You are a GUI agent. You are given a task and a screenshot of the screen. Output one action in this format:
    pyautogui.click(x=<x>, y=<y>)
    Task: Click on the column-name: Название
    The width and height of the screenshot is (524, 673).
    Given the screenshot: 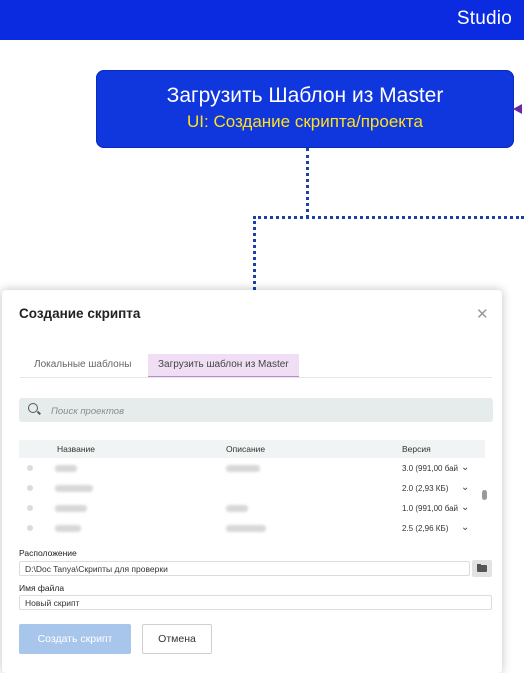 What is the action you would take?
    pyautogui.click(x=76, y=449)
    